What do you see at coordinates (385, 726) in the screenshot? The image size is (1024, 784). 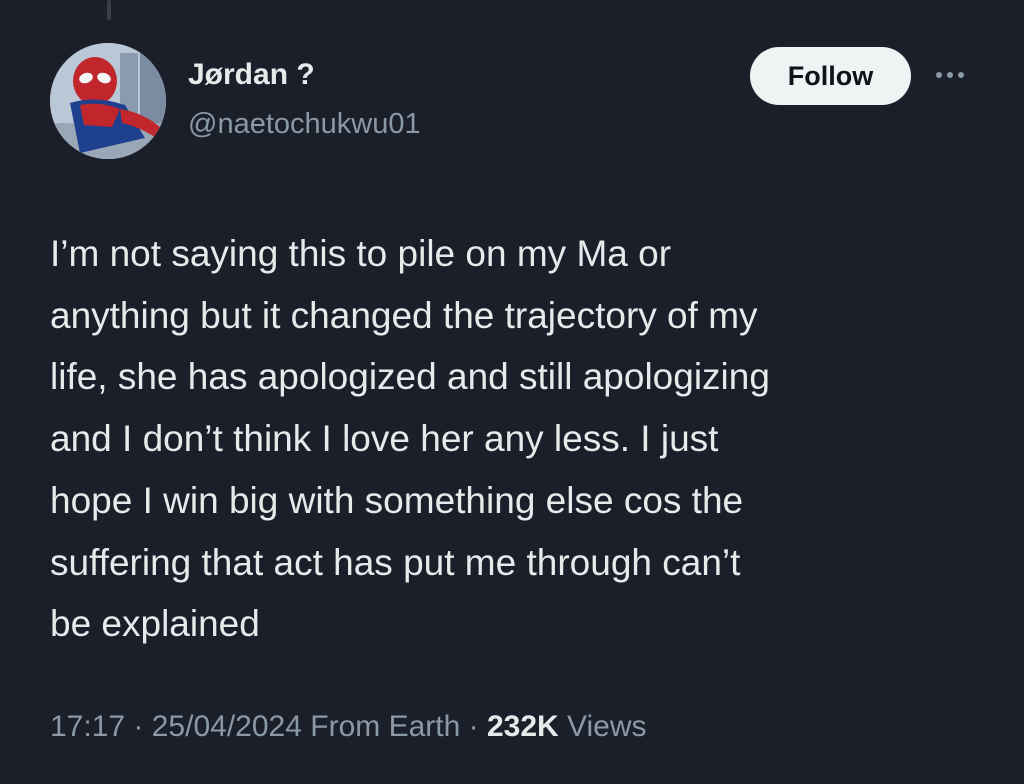 I see `tweet-source: From Earth` at bounding box center [385, 726].